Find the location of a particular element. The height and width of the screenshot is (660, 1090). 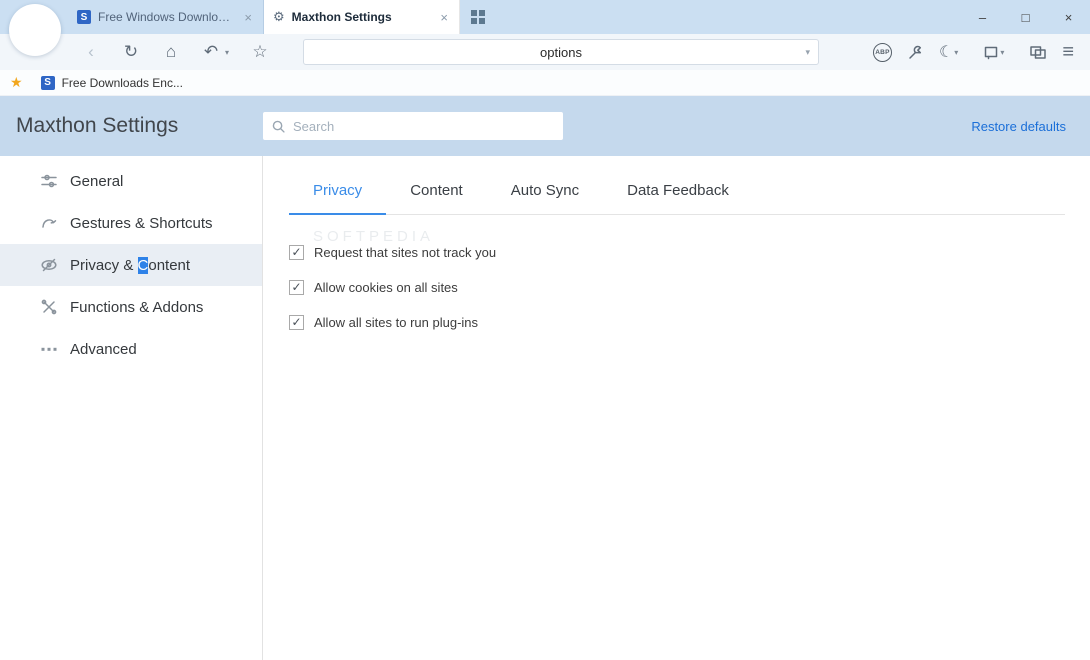

page-title: Maxthon Settings is located at coordinates (97, 125).